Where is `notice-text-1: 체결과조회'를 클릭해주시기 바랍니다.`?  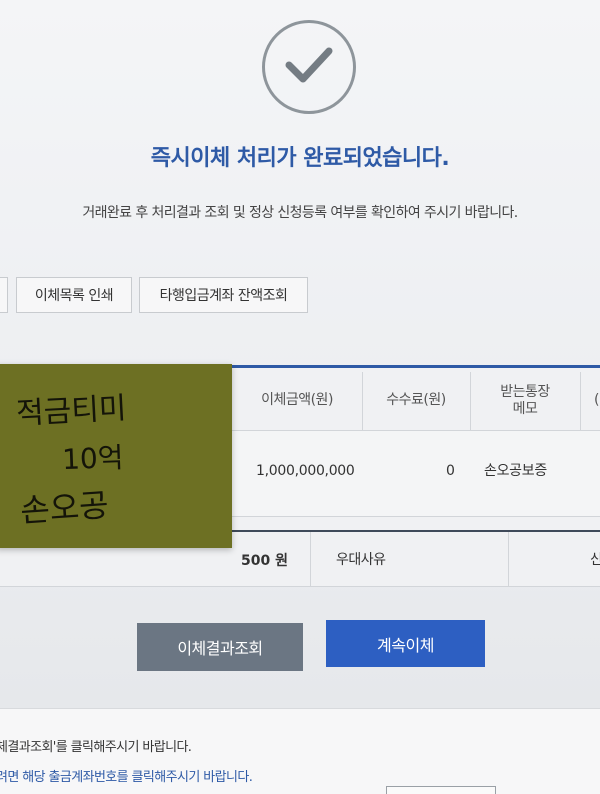 notice-text-1: 체결과조회'를 클릭해주시기 바랍니다. is located at coordinates (96, 747).